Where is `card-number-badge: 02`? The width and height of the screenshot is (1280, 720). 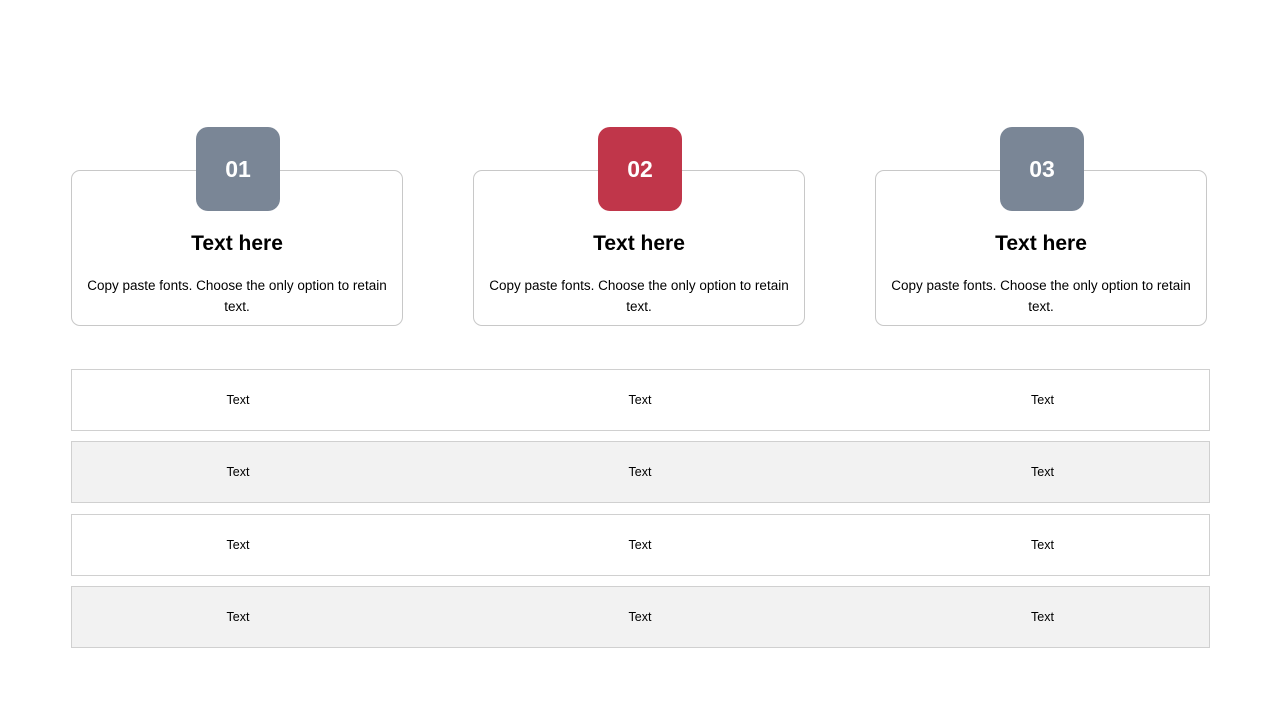 card-number-badge: 02 is located at coordinates (640, 169).